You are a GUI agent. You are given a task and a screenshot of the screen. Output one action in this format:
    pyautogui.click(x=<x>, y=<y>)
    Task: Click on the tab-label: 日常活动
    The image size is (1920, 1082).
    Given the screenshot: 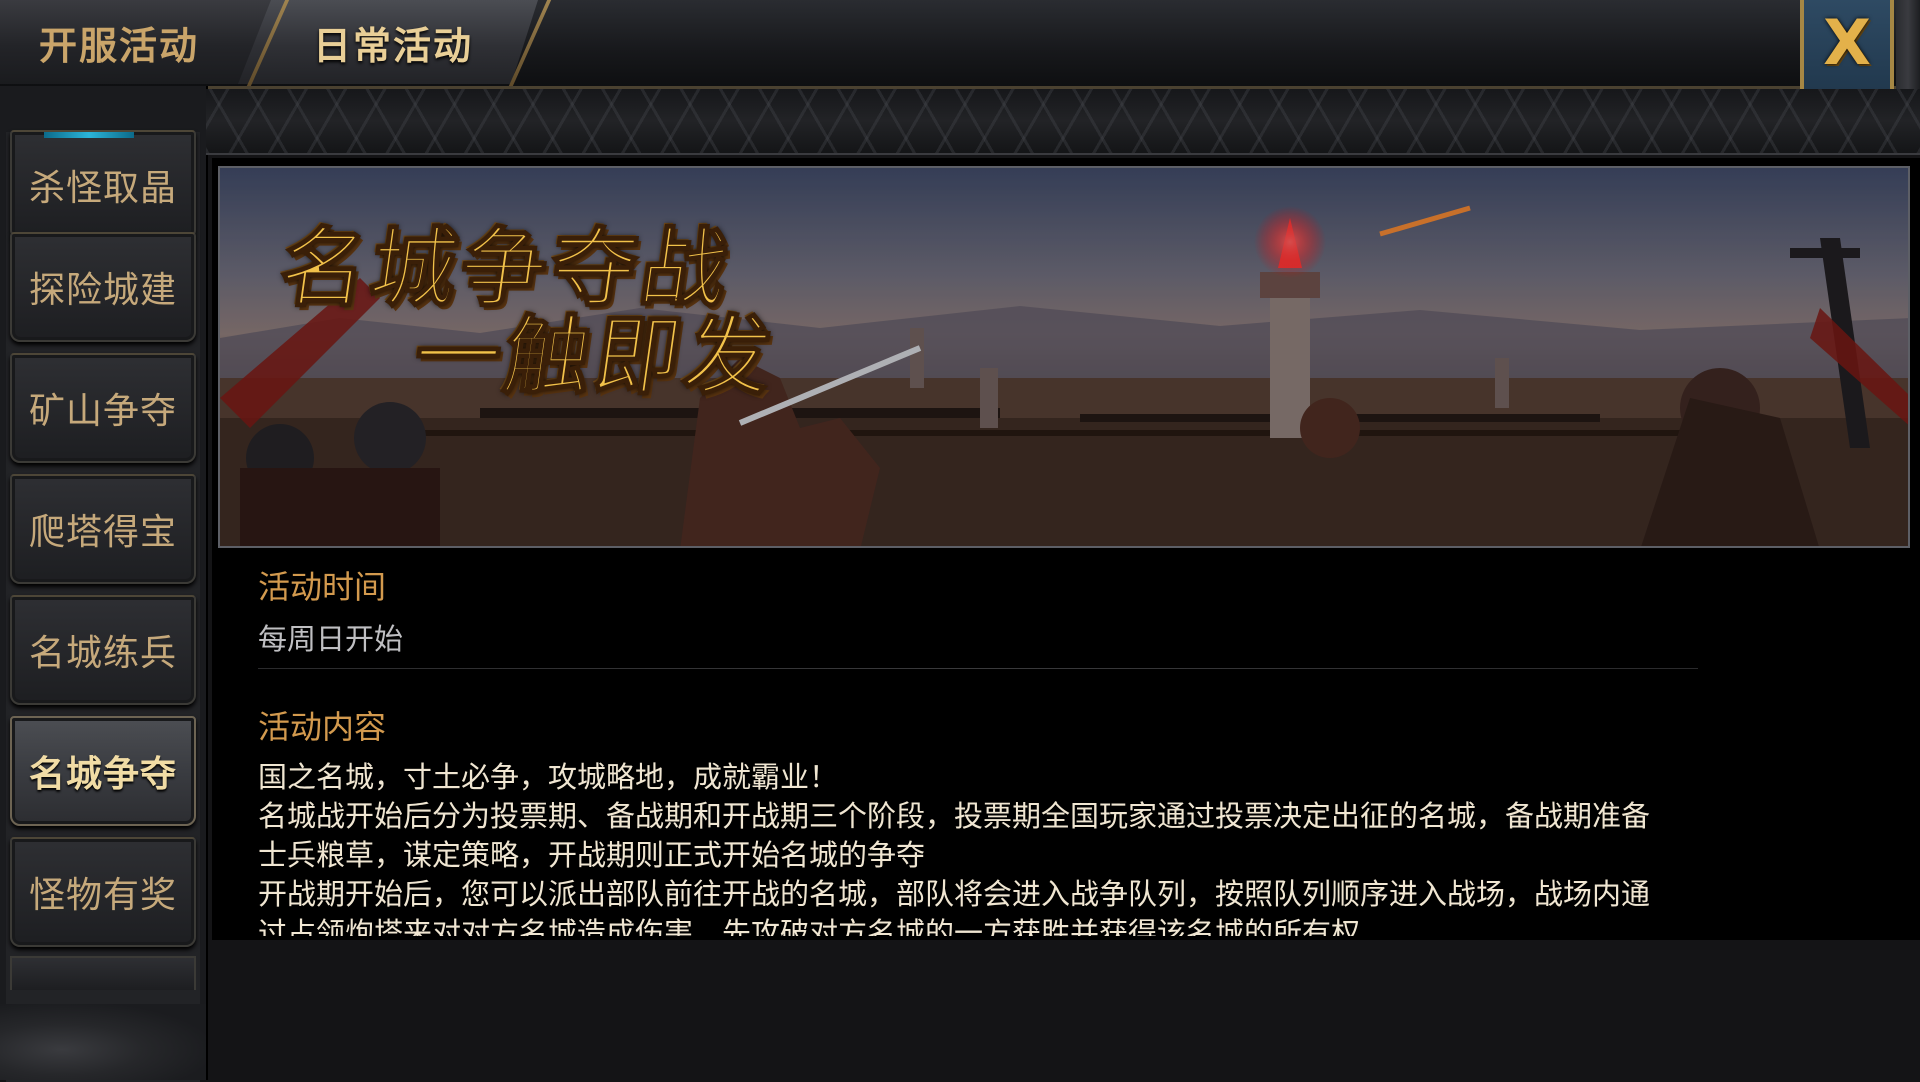 What is the action you would take?
    pyautogui.click(x=392, y=45)
    